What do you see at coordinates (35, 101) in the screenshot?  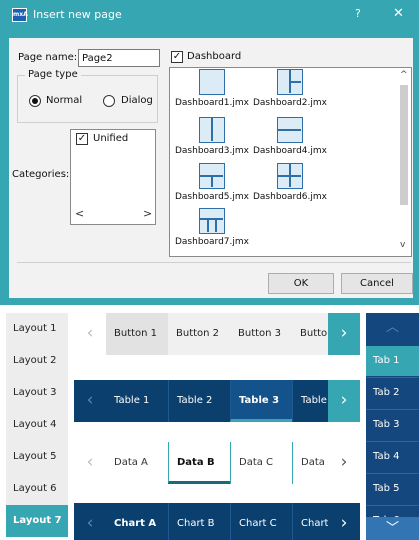 I see `normal-radio` at bounding box center [35, 101].